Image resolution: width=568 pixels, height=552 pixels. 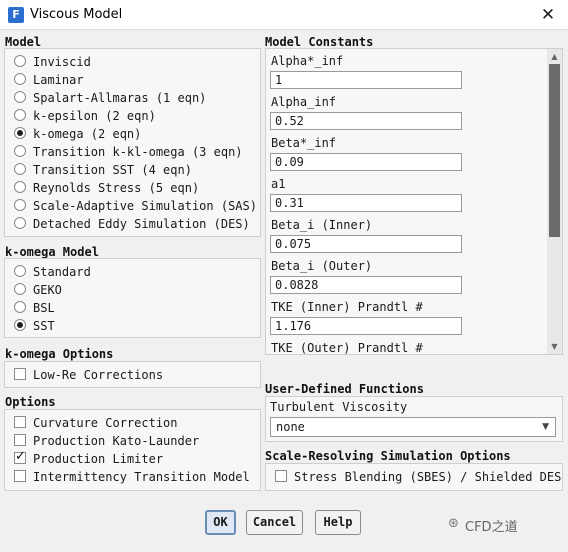 What do you see at coordinates (30, 402) in the screenshot?
I see `options-heading: Options` at bounding box center [30, 402].